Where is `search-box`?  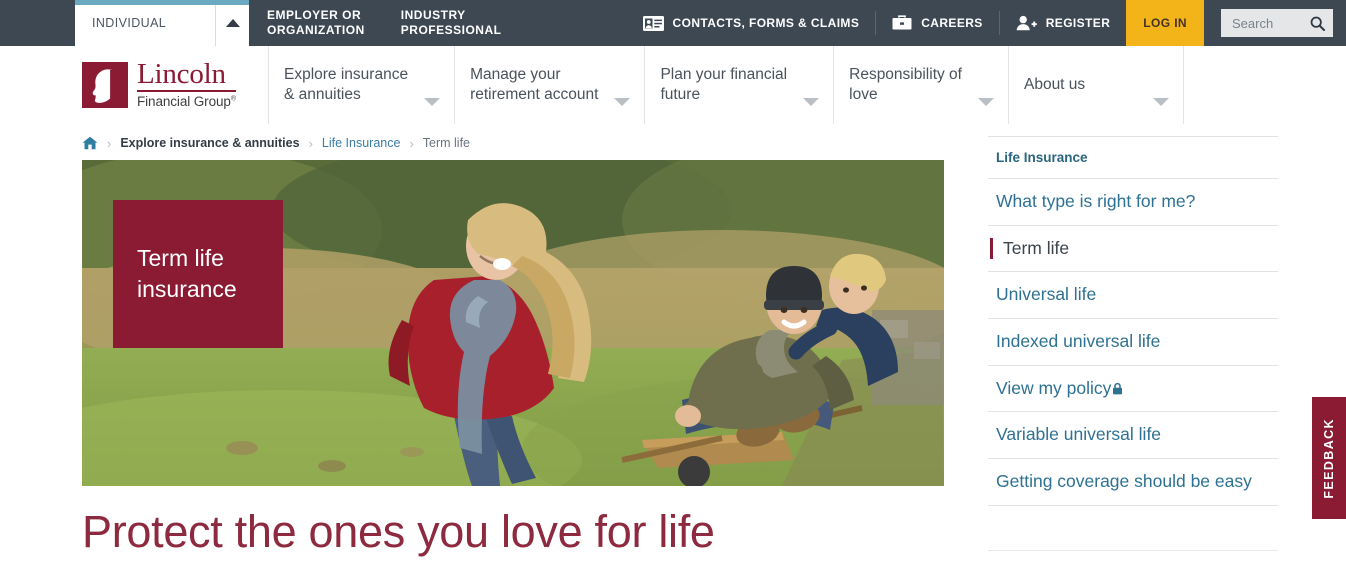
search-box is located at coordinates (1277, 23).